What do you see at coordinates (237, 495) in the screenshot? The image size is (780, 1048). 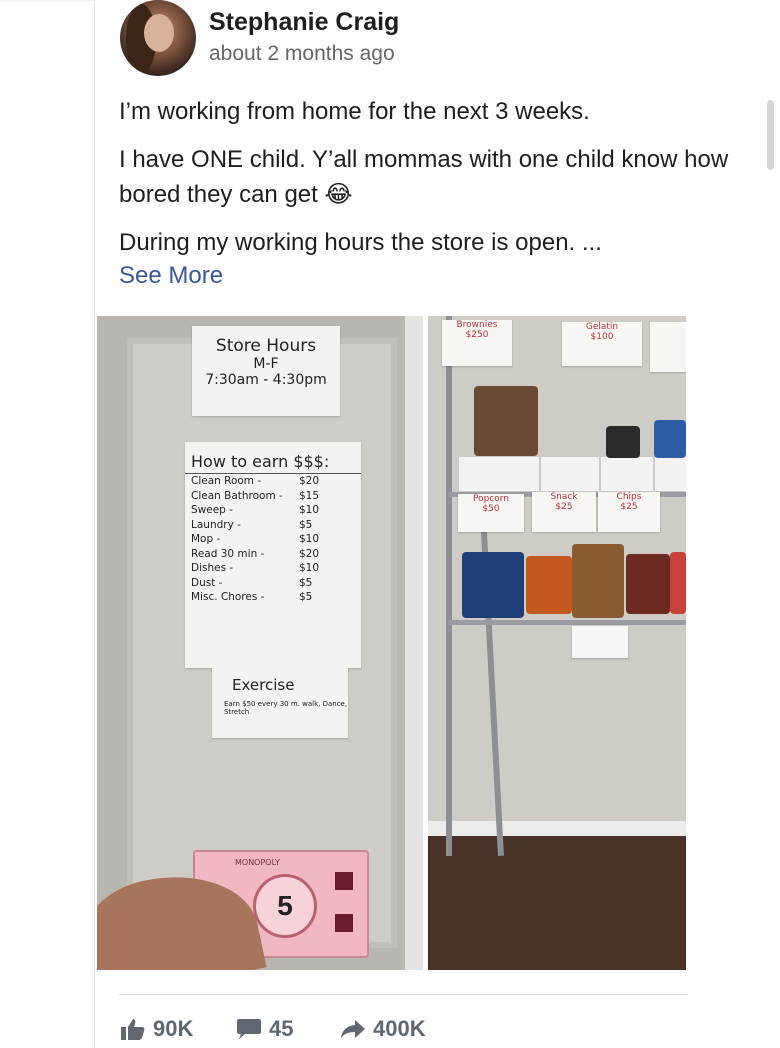 I see `chore-task: Clean Bathroom -` at bounding box center [237, 495].